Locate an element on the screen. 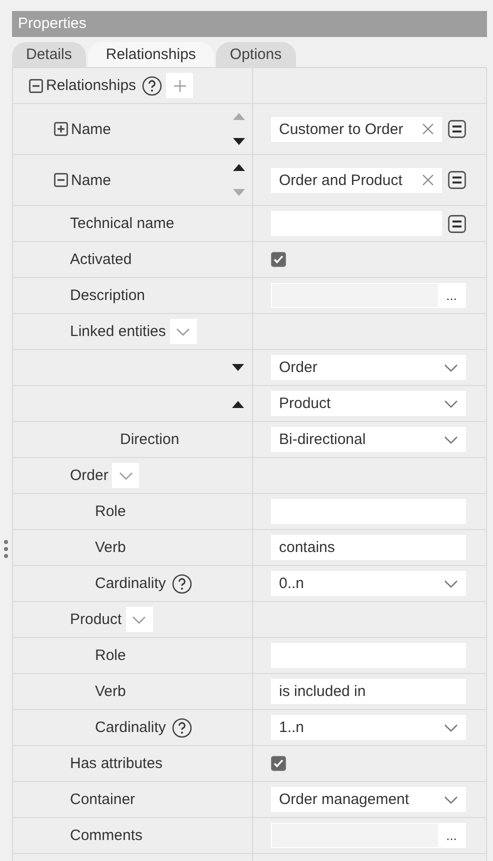  text-field: Customer to Order is located at coordinates (356, 129).